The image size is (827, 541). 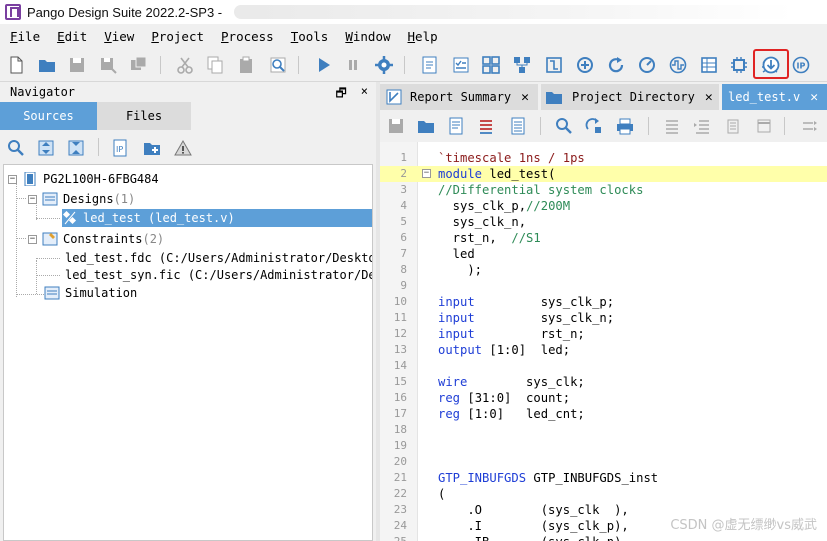 What do you see at coordinates (603, 190) in the screenshot?
I see `code-line: 3 //Differential system clocks` at bounding box center [603, 190].